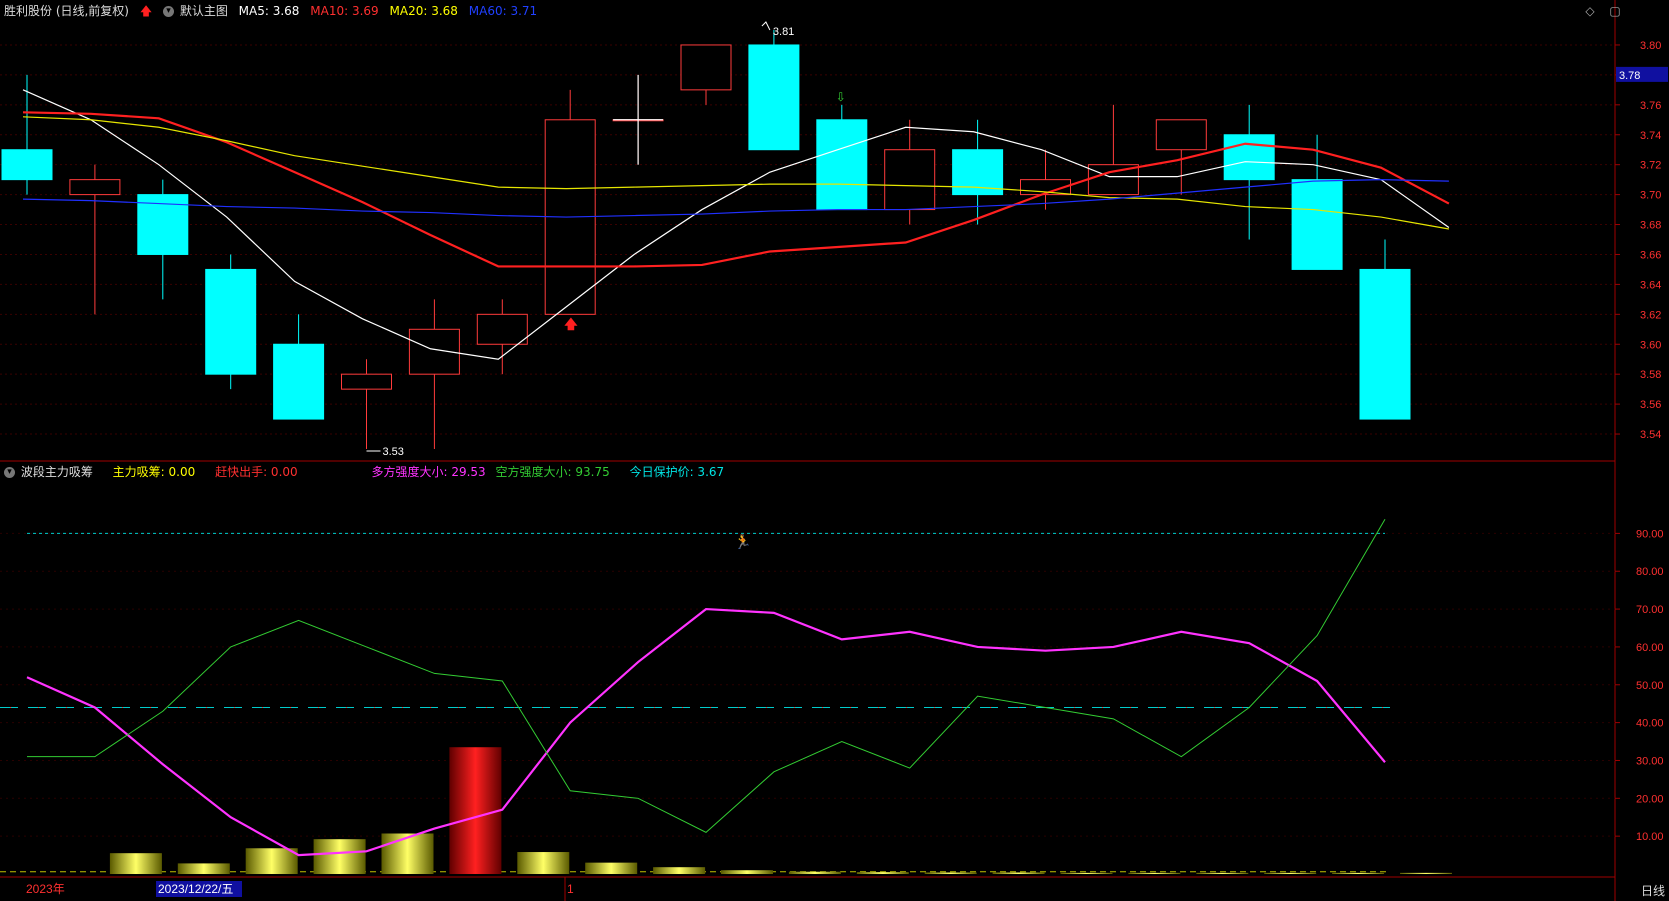  What do you see at coordinates (570, 889) in the screenshot?
I see `time-label-month: 1` at bounding box center [570, 889].